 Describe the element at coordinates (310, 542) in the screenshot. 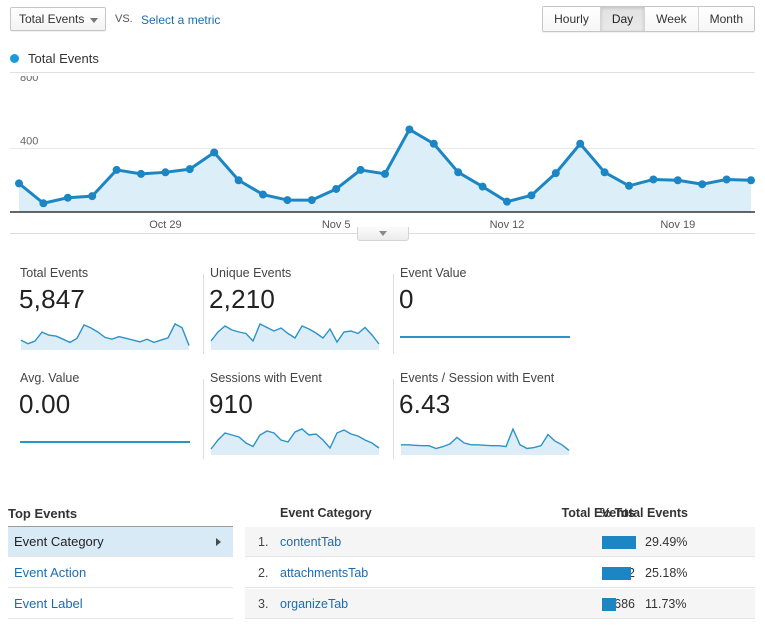

I see `table-row-event-category-link: contentTab` at that location.